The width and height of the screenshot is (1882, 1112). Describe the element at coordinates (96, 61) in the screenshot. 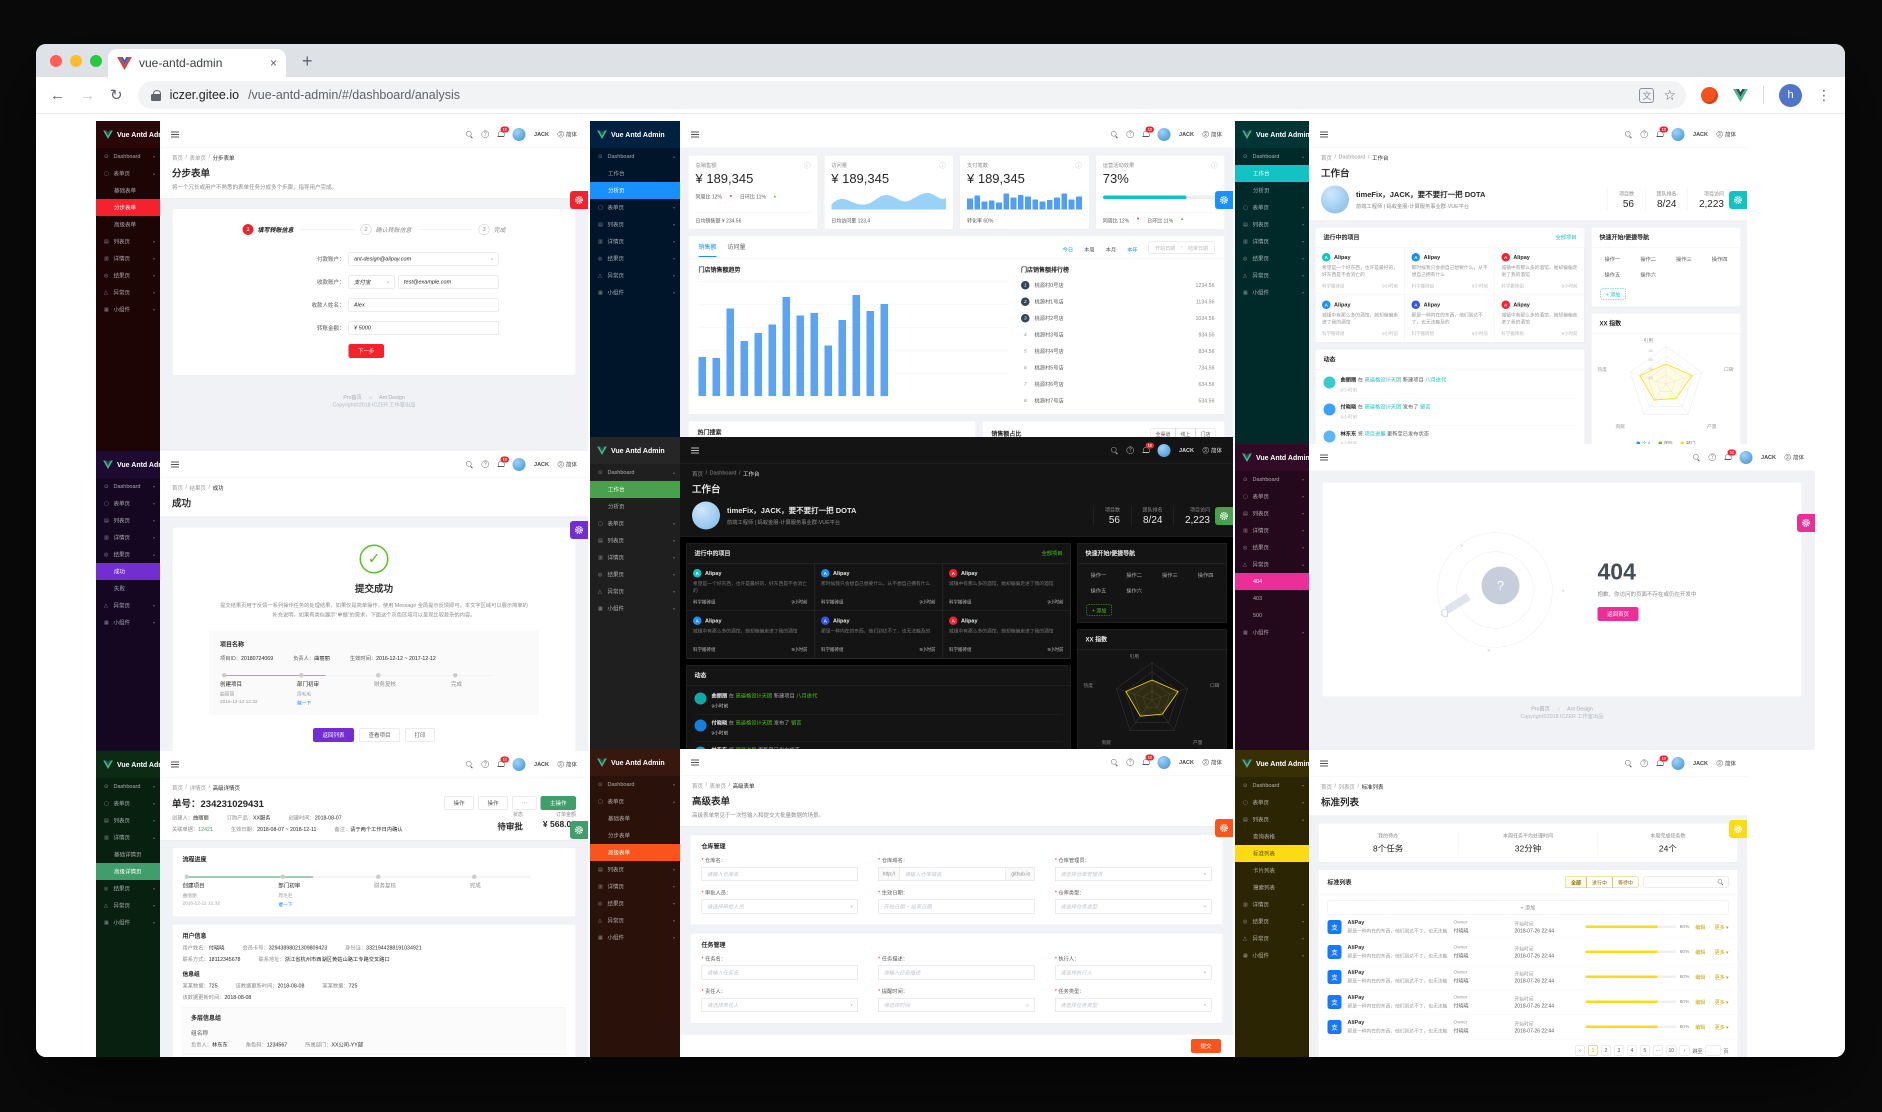

I see `maximize-window-button` at that location.